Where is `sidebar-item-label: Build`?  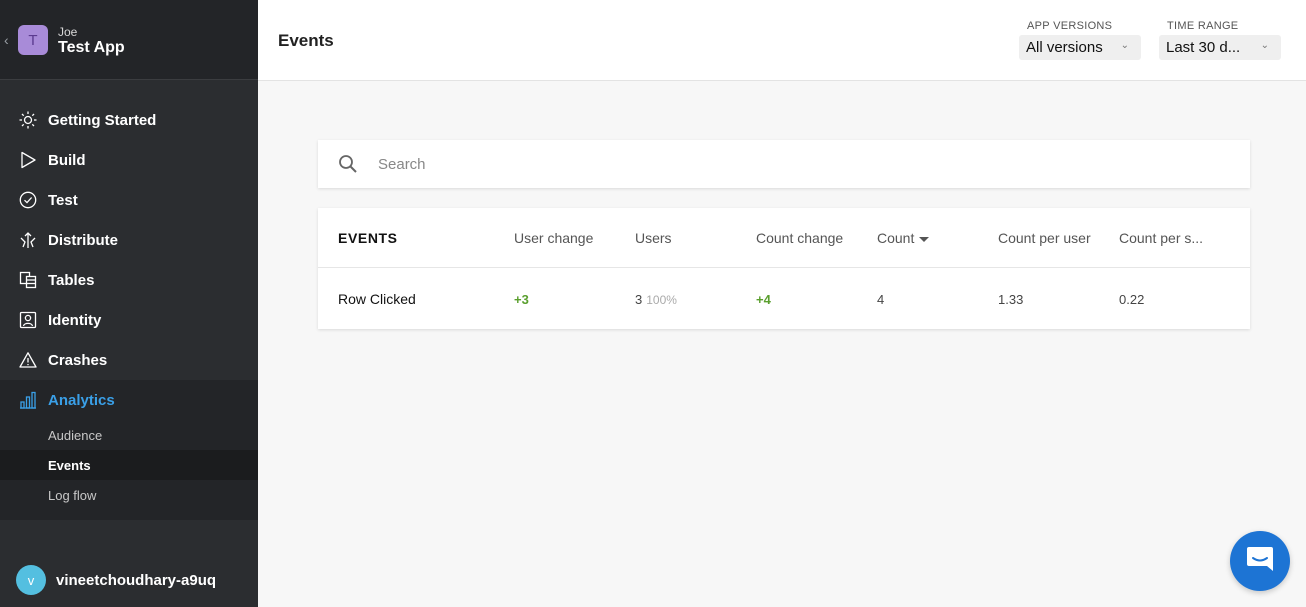 sidebar-item-label: Build is located at coordinates (67, 160).